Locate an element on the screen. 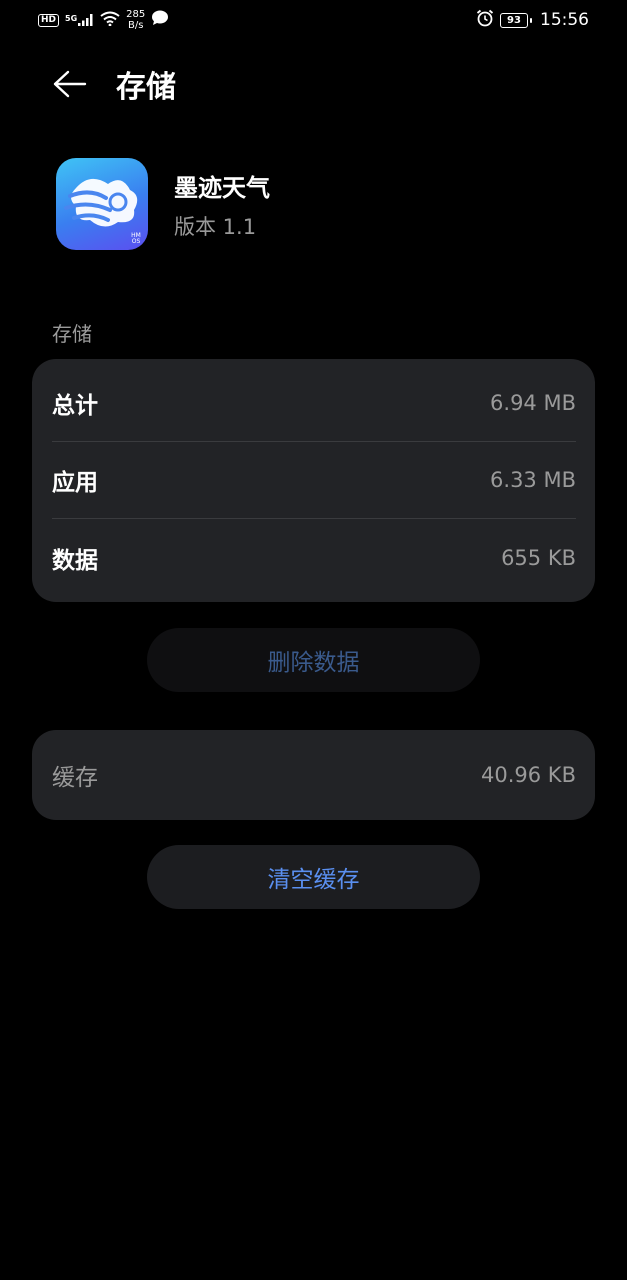  status-bar: HD 5G 285 B/s 93 15:56 is located at coordinates (313, 20).